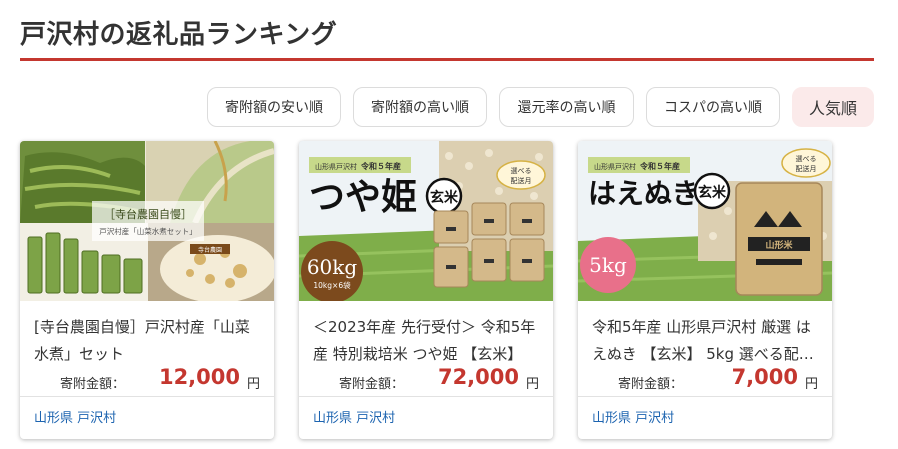 The image size is (898, 449). What do you see at coordinates (707, 341) in the screenshot?
I see `product-title: 令和5年産 山形県戸沢村 厳選 はえぬき 【玄米】 5kg 選べる配送月` at bounding box center [707, 341].